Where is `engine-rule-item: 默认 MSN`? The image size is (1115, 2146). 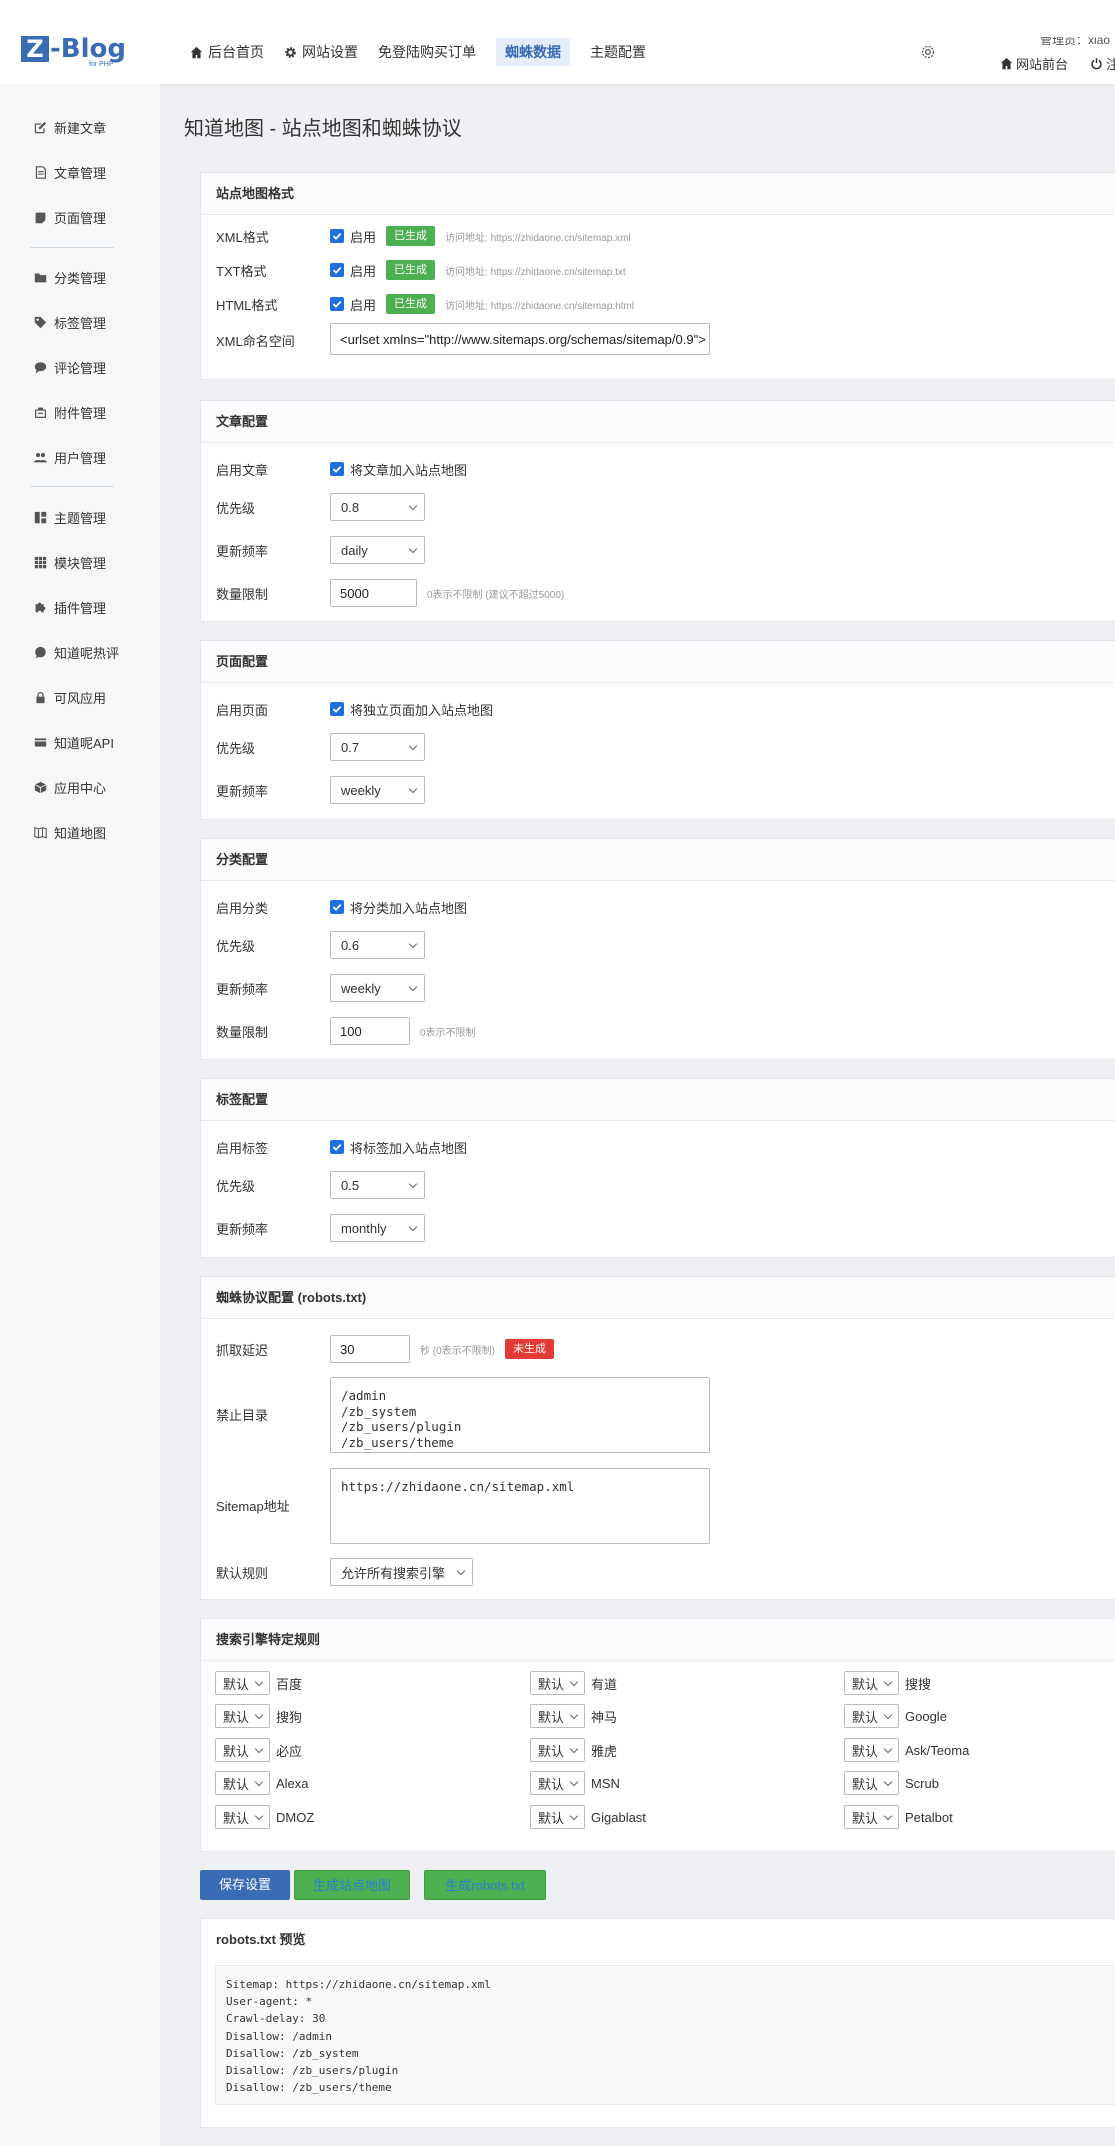 engine-rule-item: 默认 MSN is located at coordinates (575, 1783).